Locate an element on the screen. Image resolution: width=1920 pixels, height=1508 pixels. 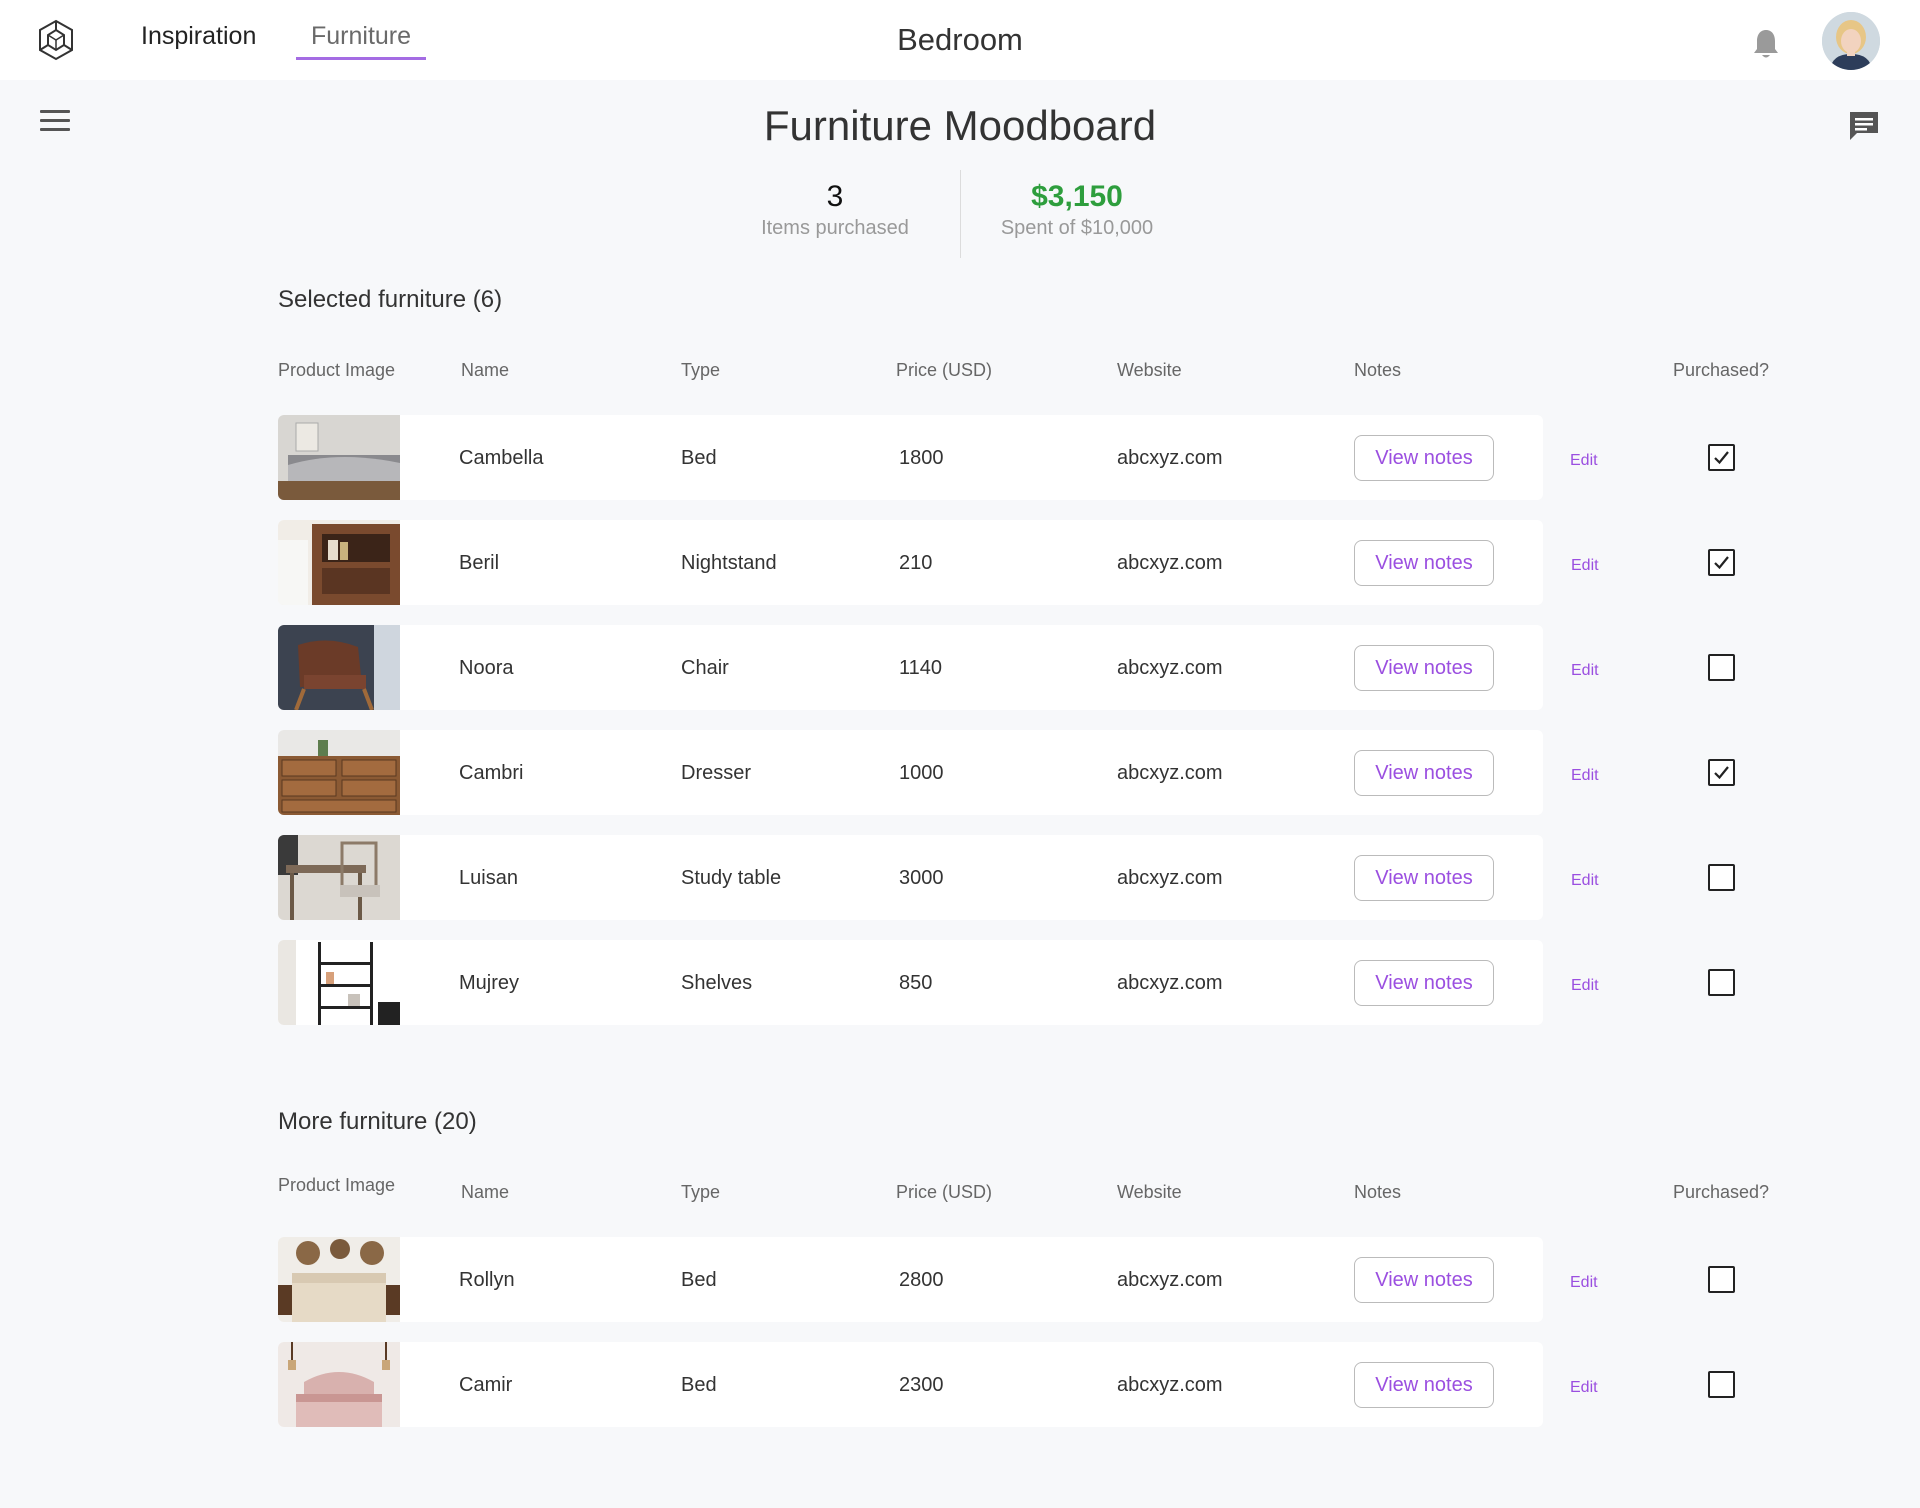
product-price: 2300 is located at coordinates (921, 1385).